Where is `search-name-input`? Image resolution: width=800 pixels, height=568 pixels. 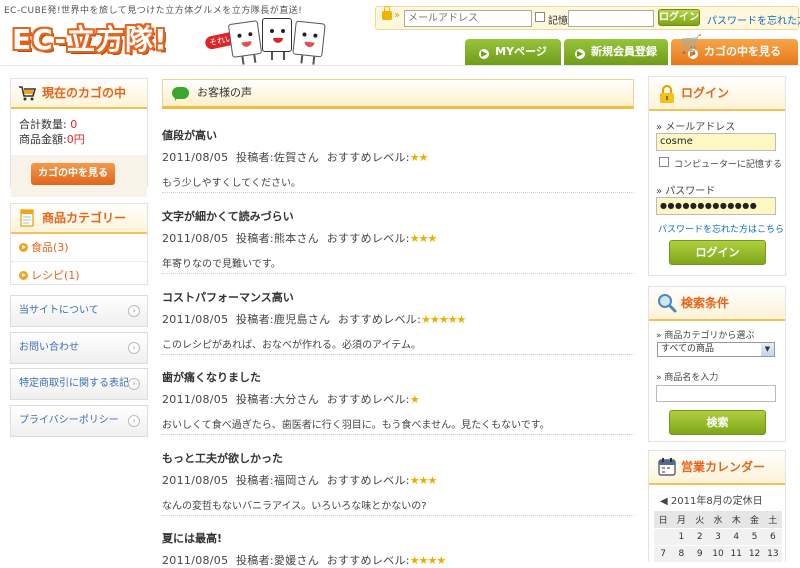 search-name-input is located at coordinates (716, 393).